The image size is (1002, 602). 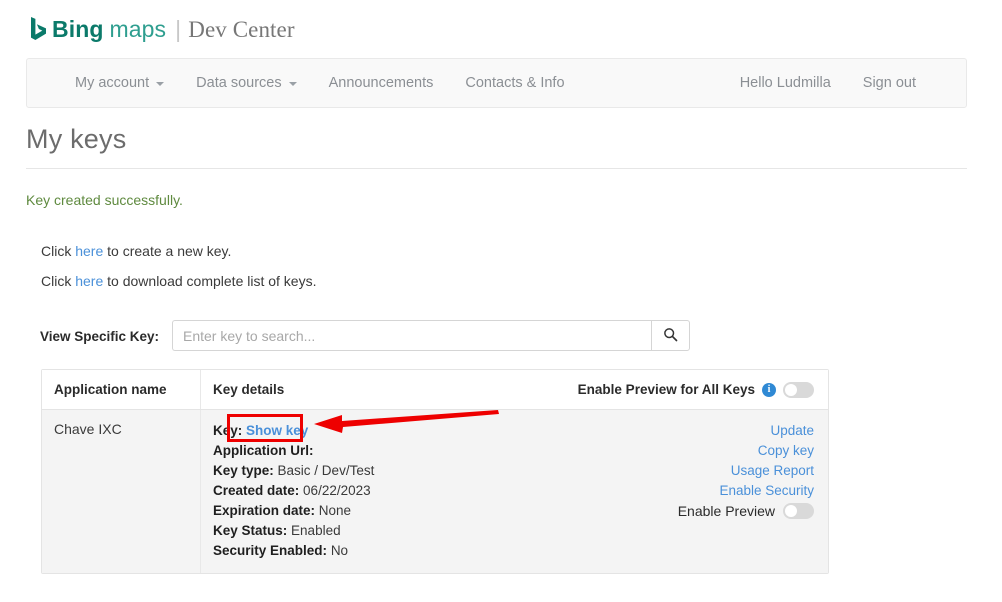 I want to click on logo-text-maps: maps, so click(x=138, y=29).